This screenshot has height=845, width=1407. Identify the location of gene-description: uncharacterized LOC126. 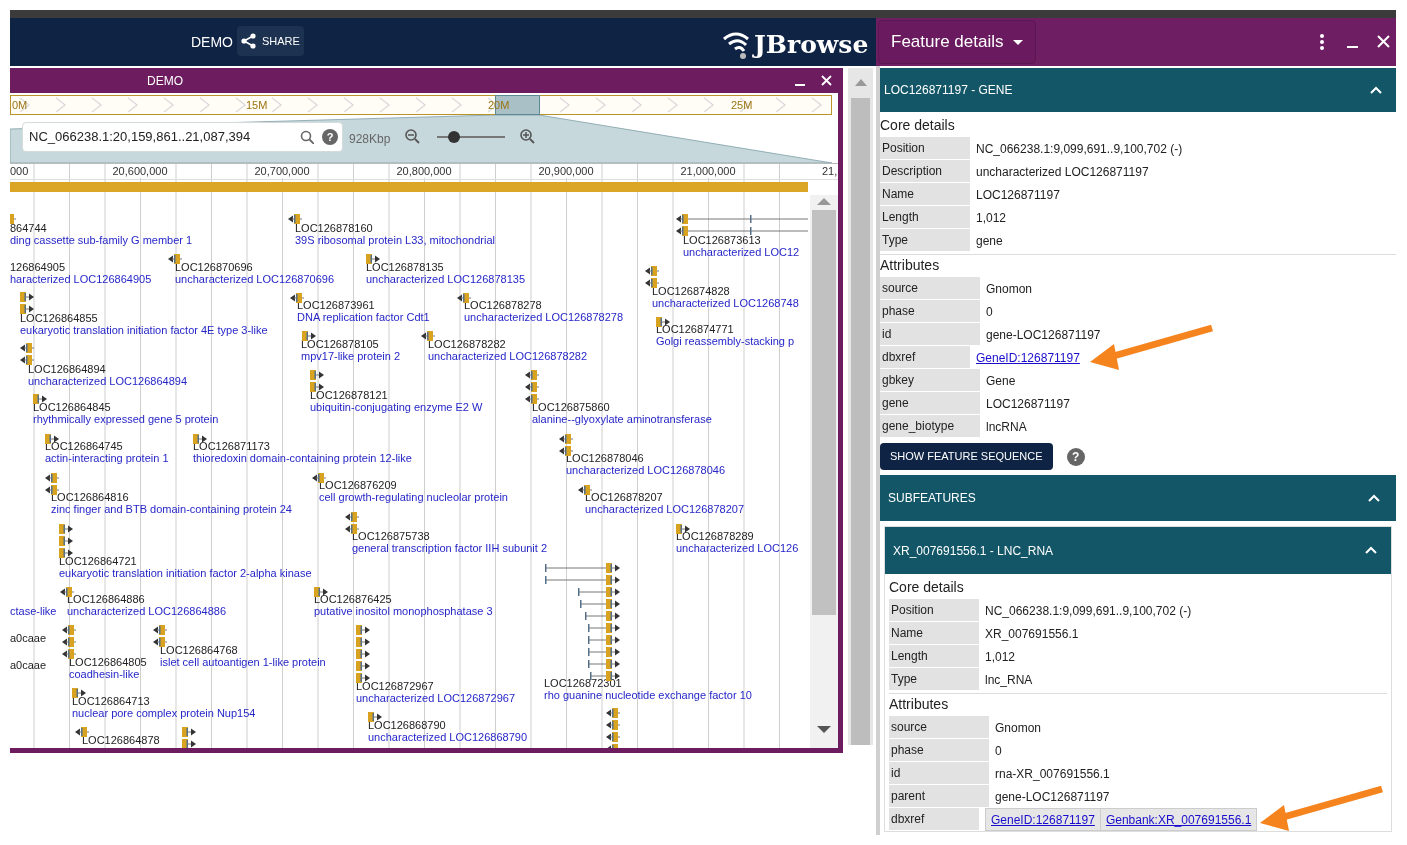
(737, 548).